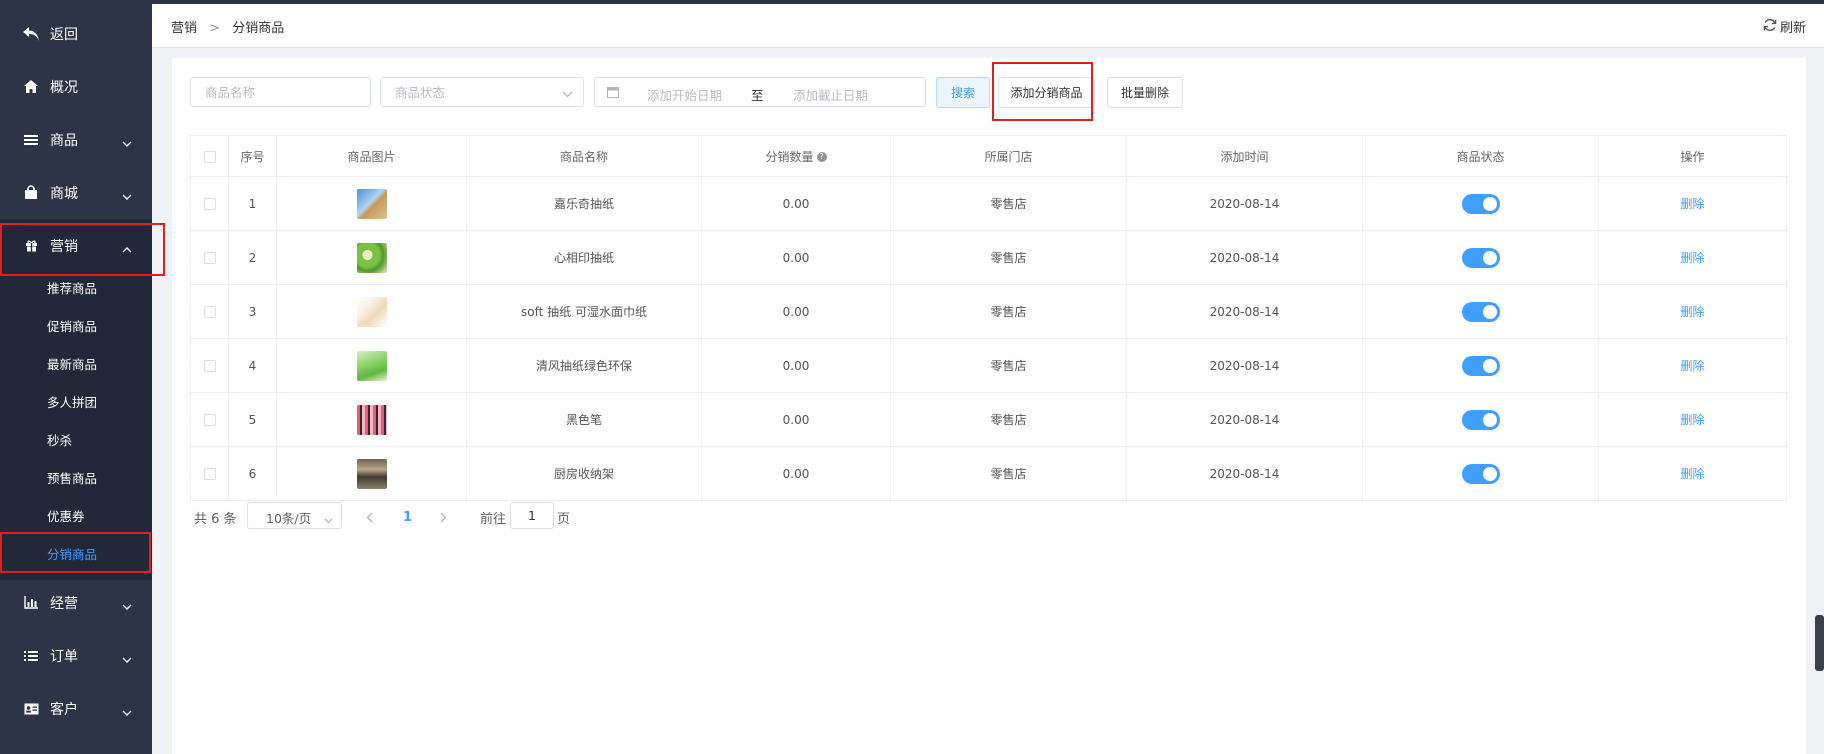 The image size is (1824, 754). What do you see at coordinates (1784, 26) in the screenshot?
I see `refresh-button: 刷新` at bounding box center [1784, 26].